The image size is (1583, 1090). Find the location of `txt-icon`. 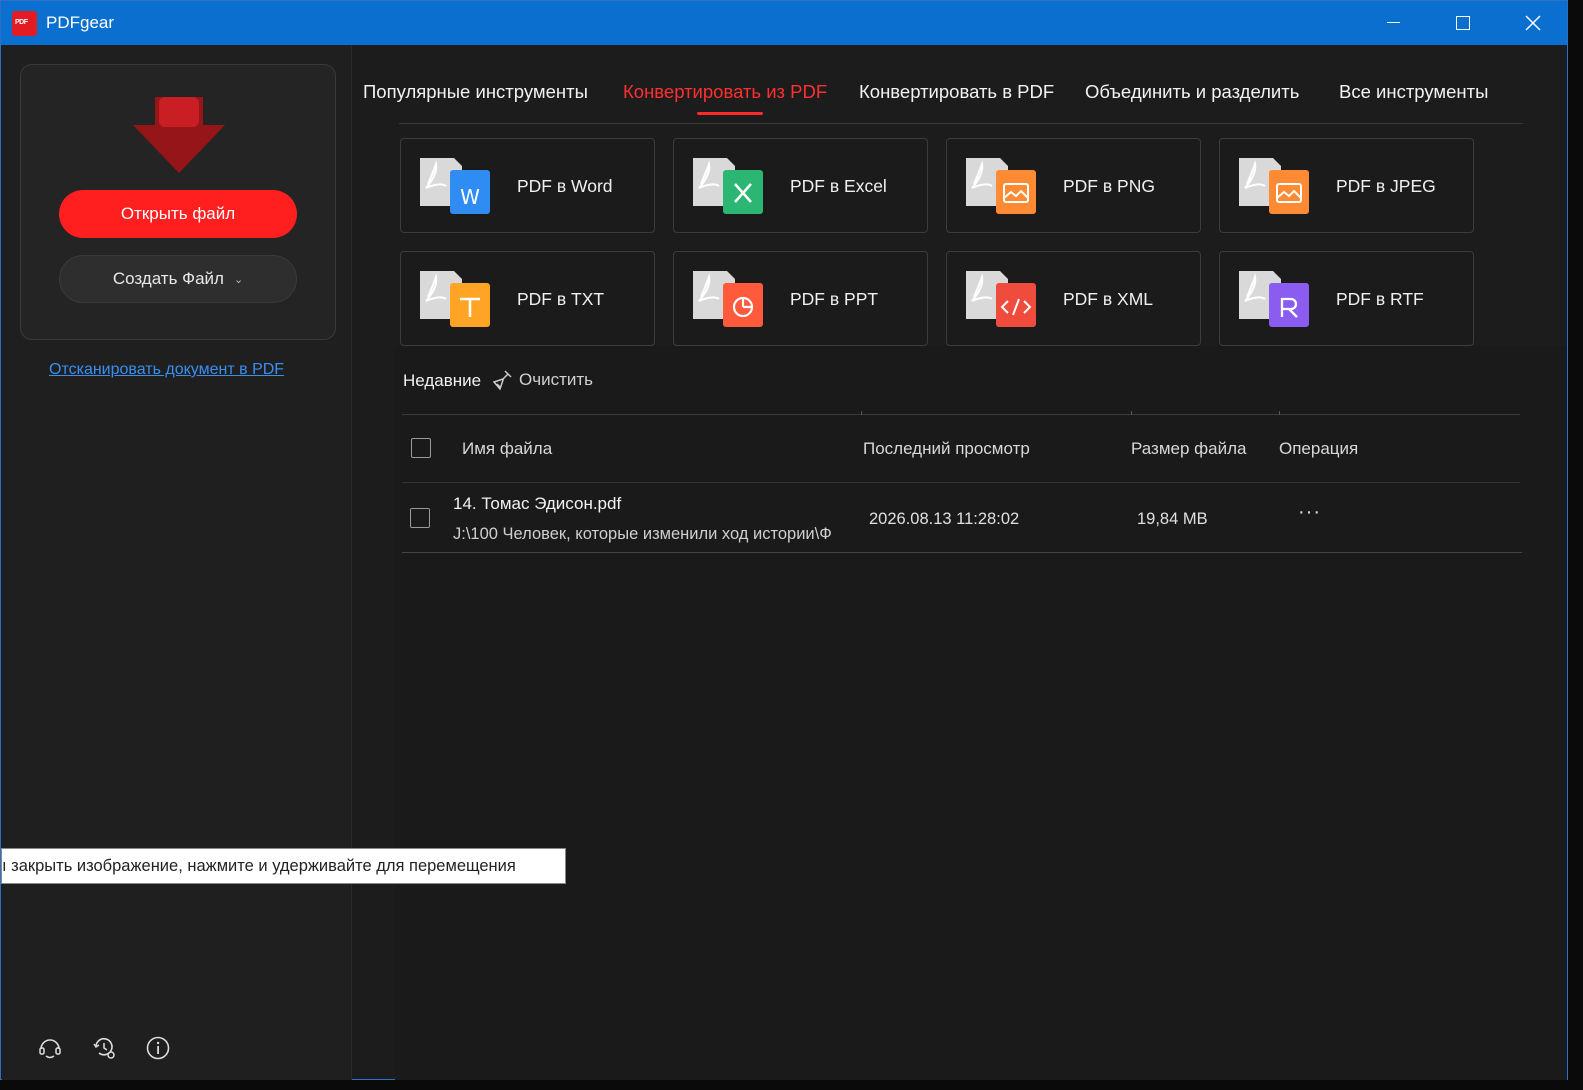

txt-icon is located at coordinates (455, 299).